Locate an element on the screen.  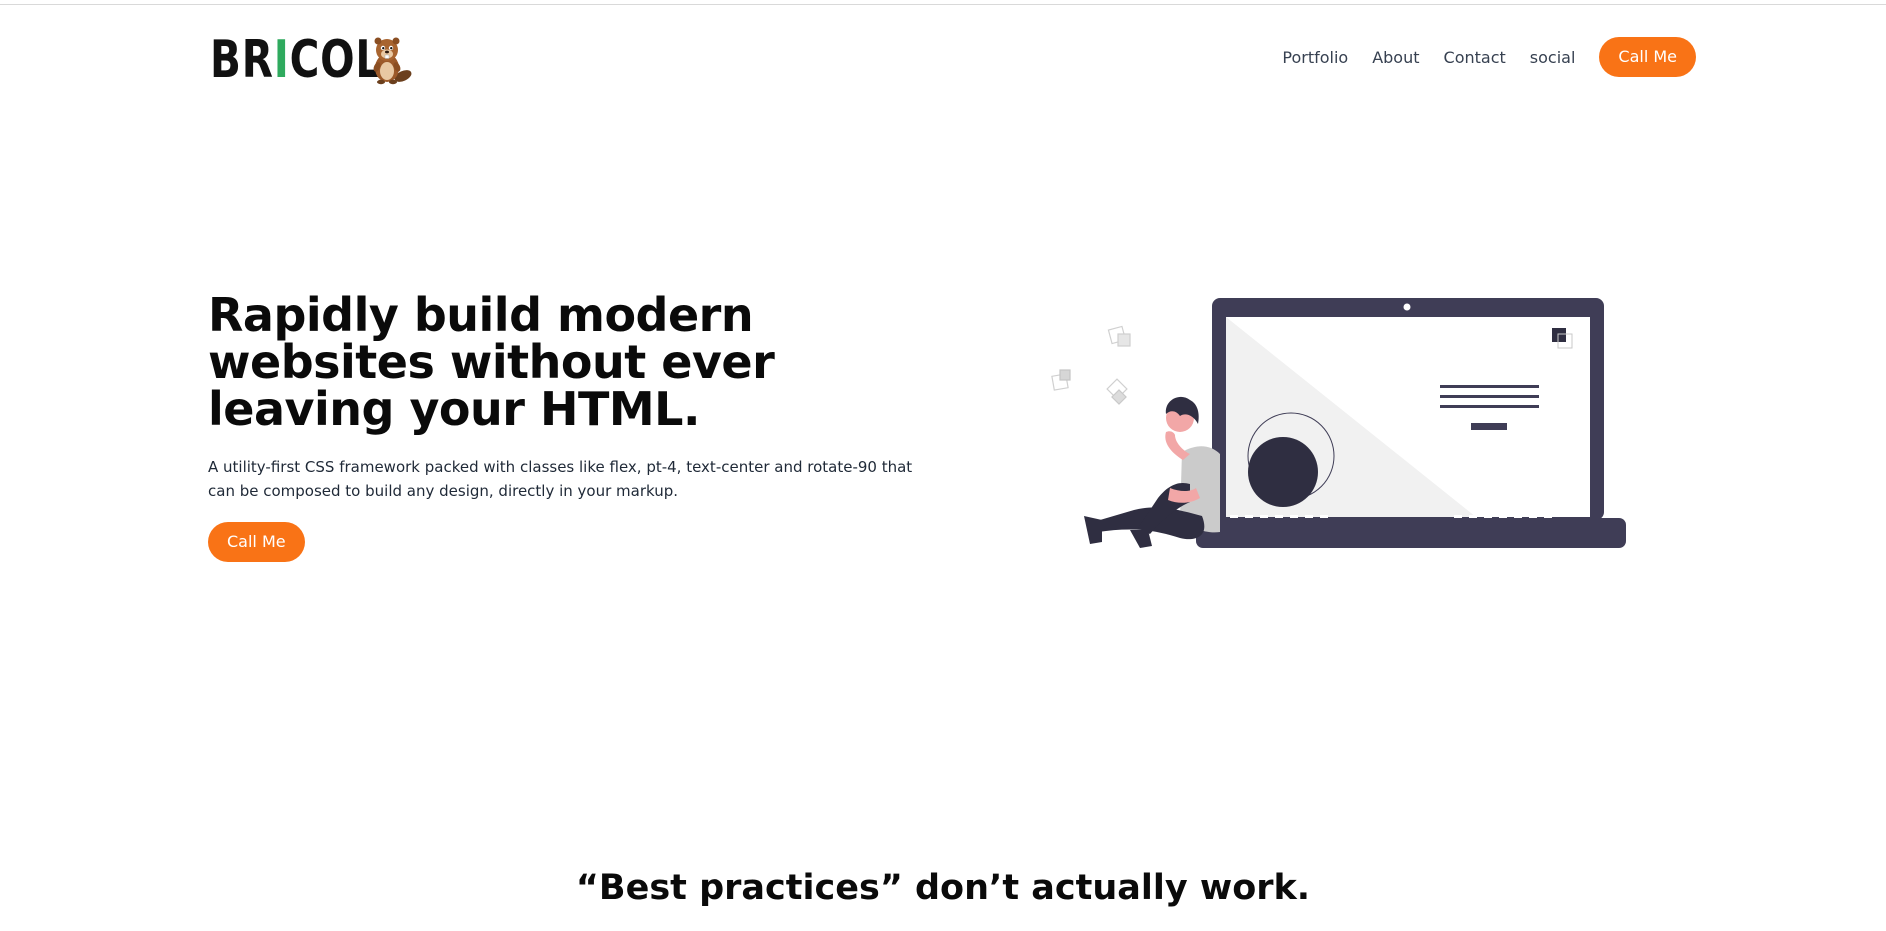
nav-call-me-button: Call Me is located at coordinates (1647, 57).